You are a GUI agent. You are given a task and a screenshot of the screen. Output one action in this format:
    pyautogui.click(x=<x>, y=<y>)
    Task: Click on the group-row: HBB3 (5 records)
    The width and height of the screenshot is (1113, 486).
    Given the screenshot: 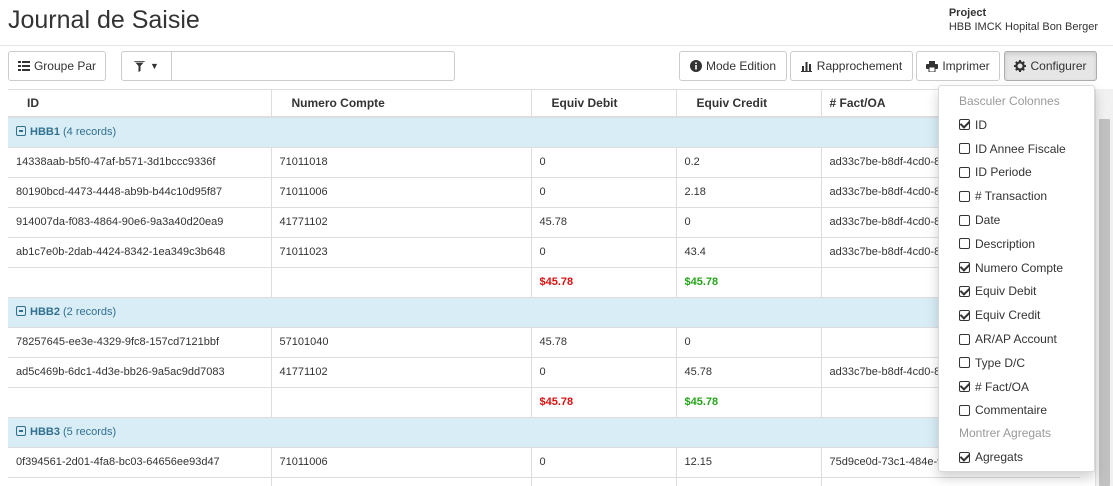 What is the action you would take?
    pyautogui.click(x=544, y=432)
    